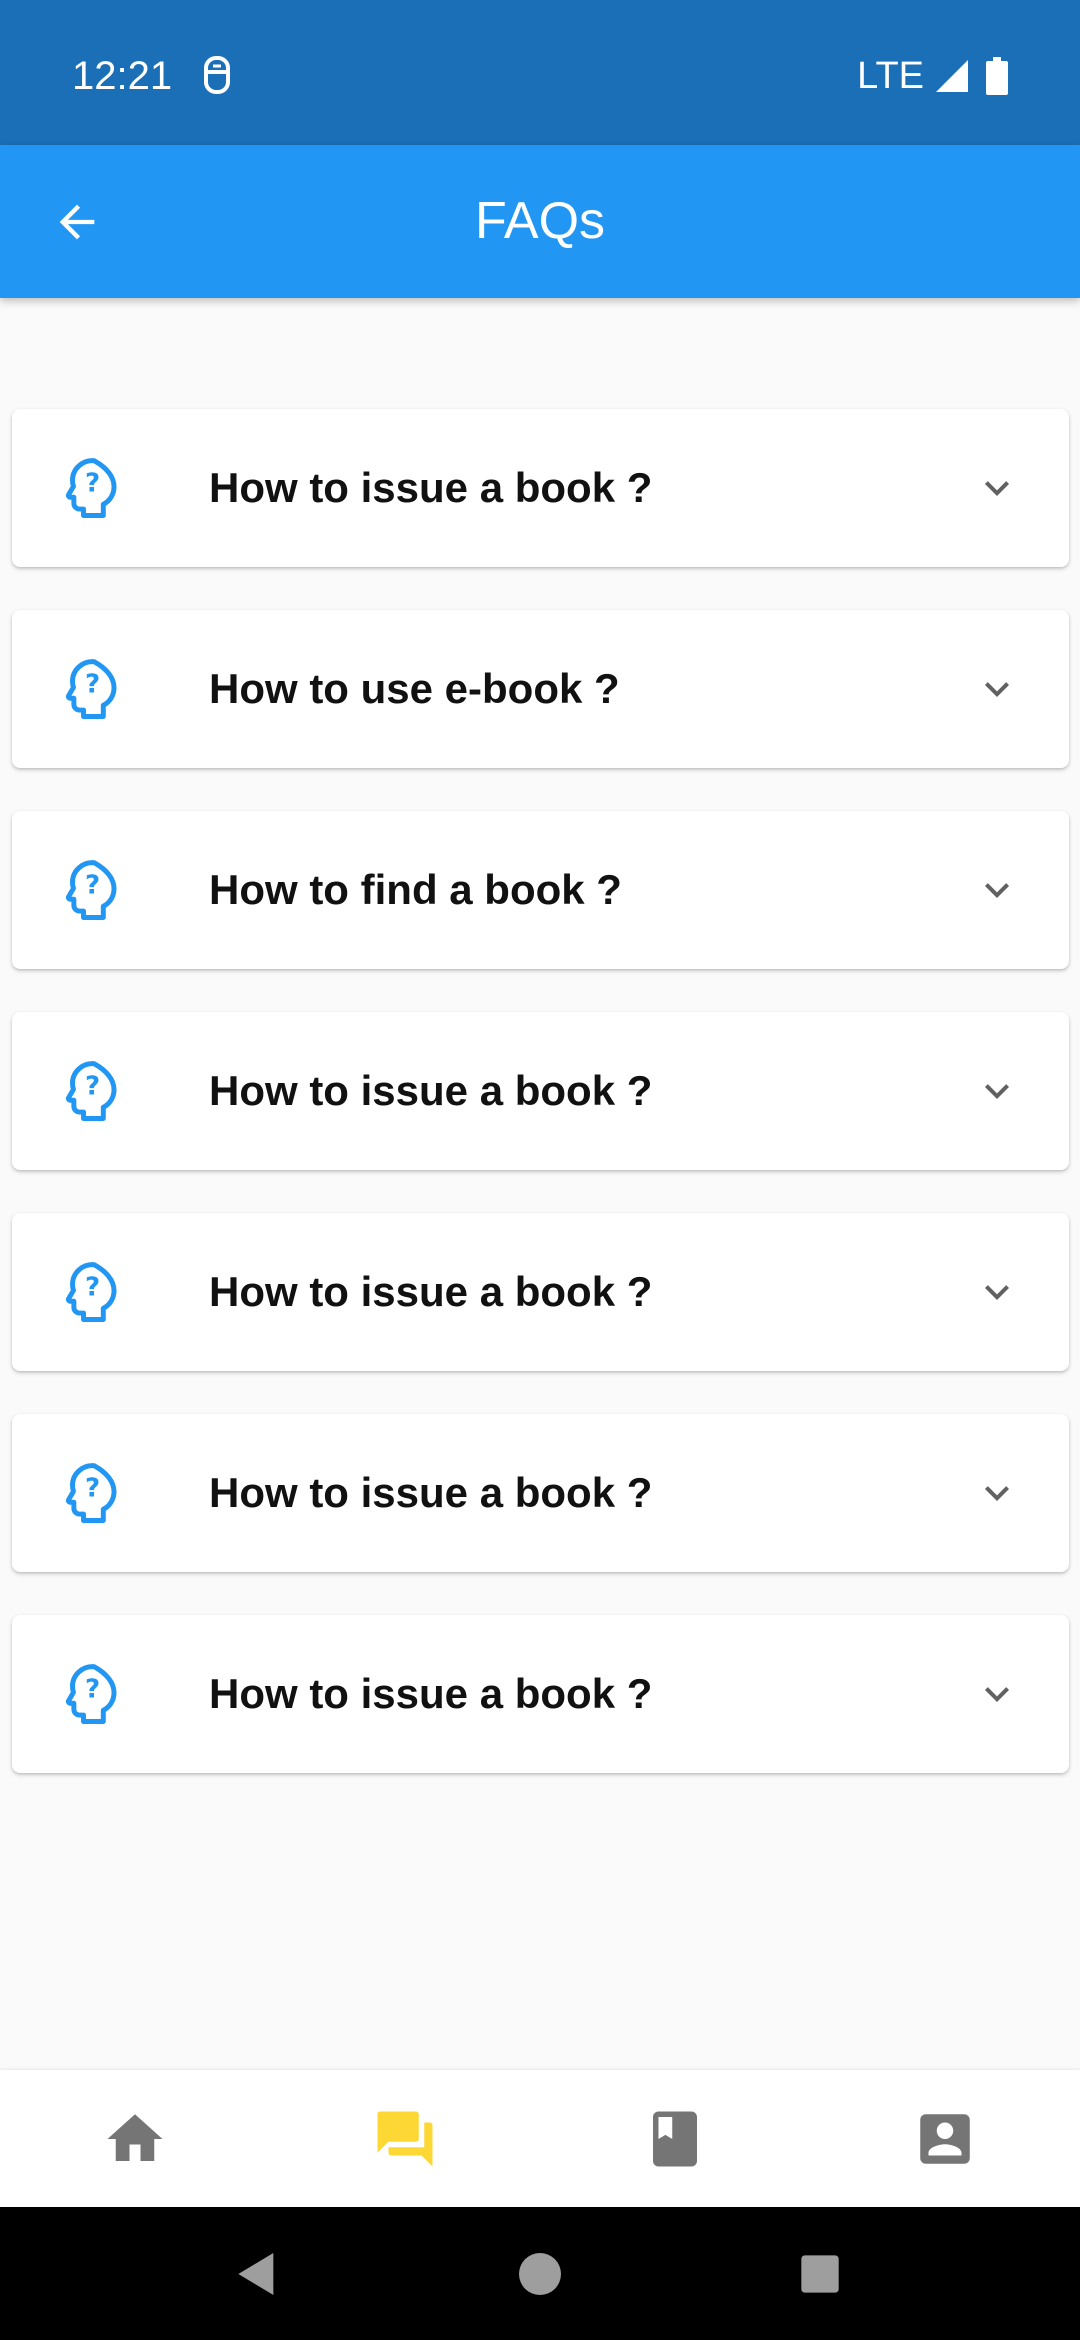  Describe the element at coordinates (952, 76) in the screenshot. I see `signal-icon` at that location.